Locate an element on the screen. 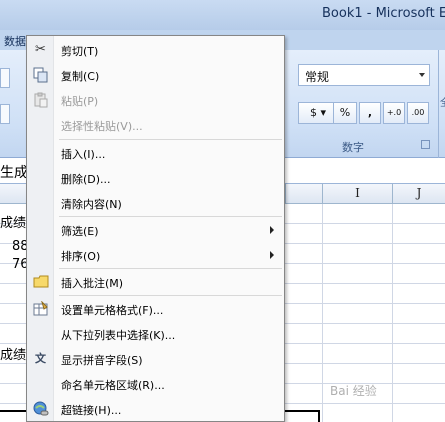  title-bar: Book1 - Microsoft Ex is located at coordinates (222, 15).